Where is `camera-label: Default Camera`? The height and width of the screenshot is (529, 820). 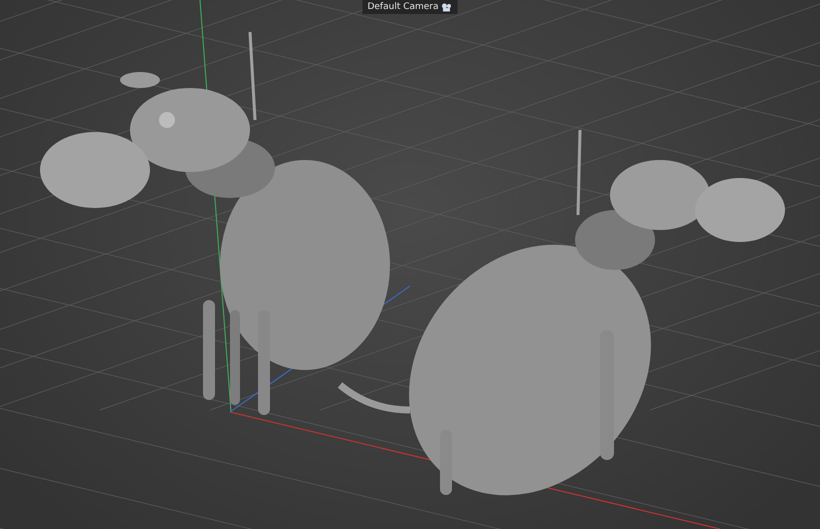
camera-label: Default Camera is located at coordinates (410, 7).